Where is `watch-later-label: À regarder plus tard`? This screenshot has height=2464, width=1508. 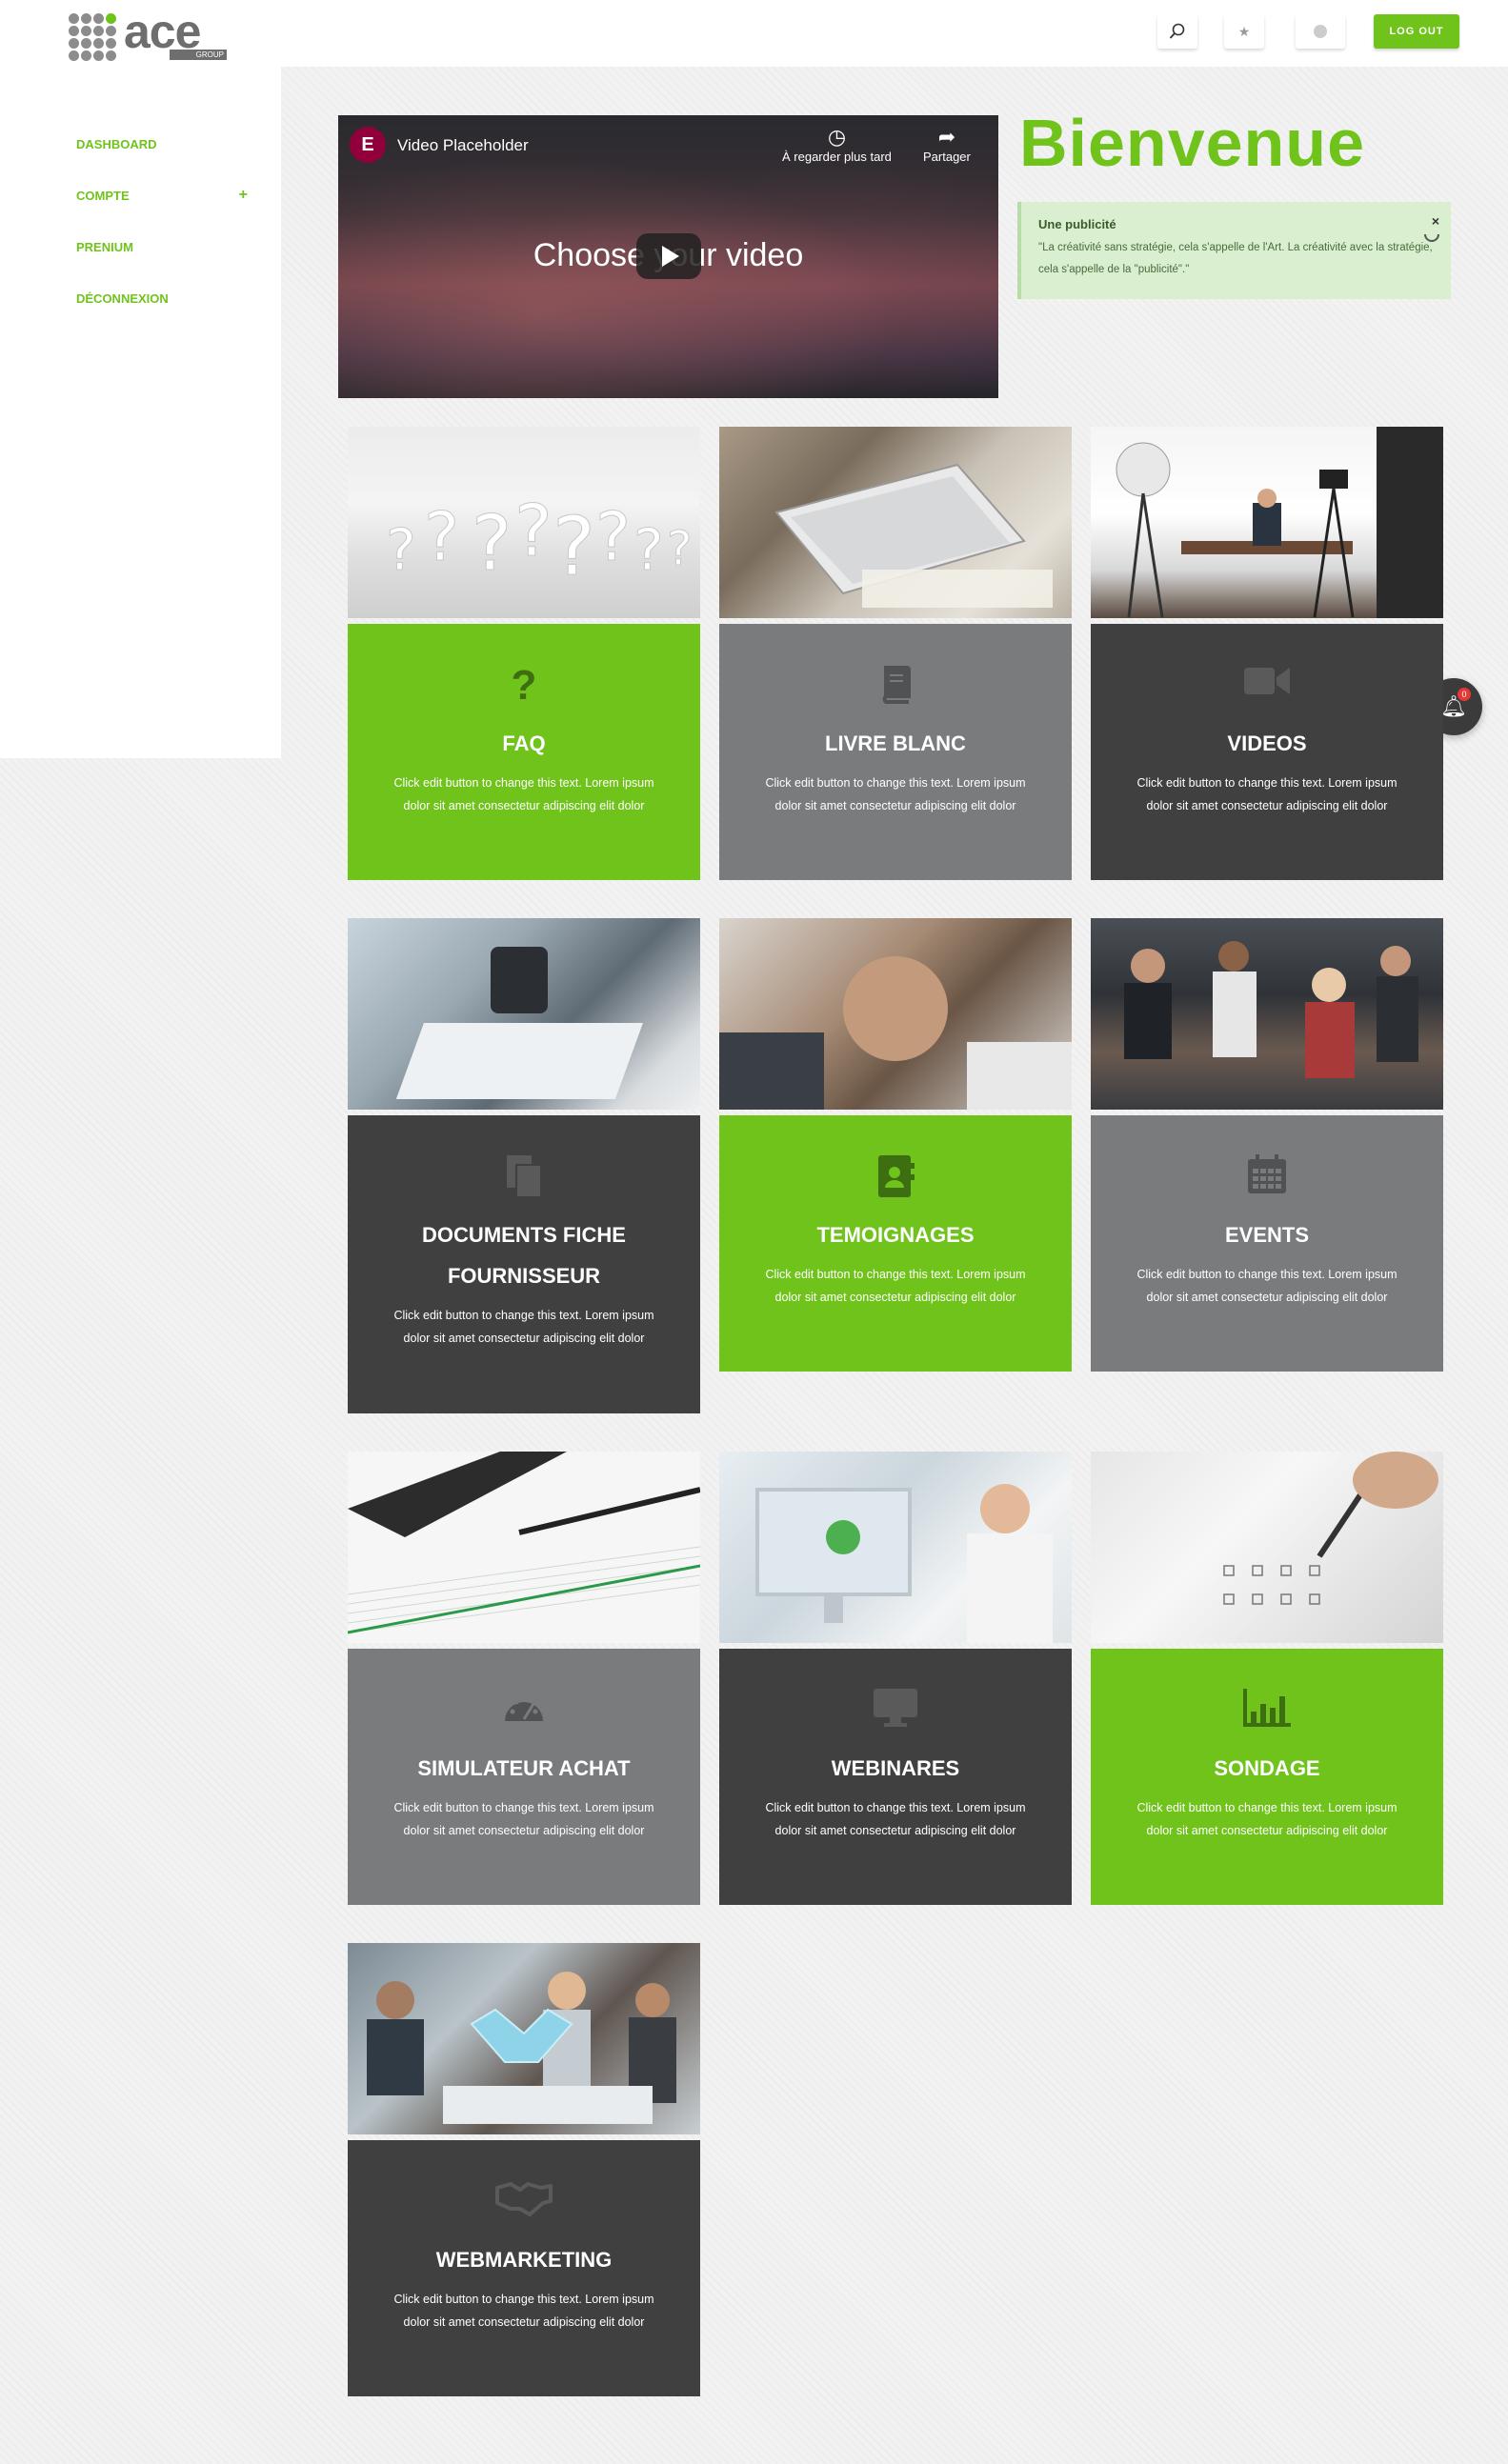 watch-later-label: À regarder plus tard is located at coordinates (837, 157).